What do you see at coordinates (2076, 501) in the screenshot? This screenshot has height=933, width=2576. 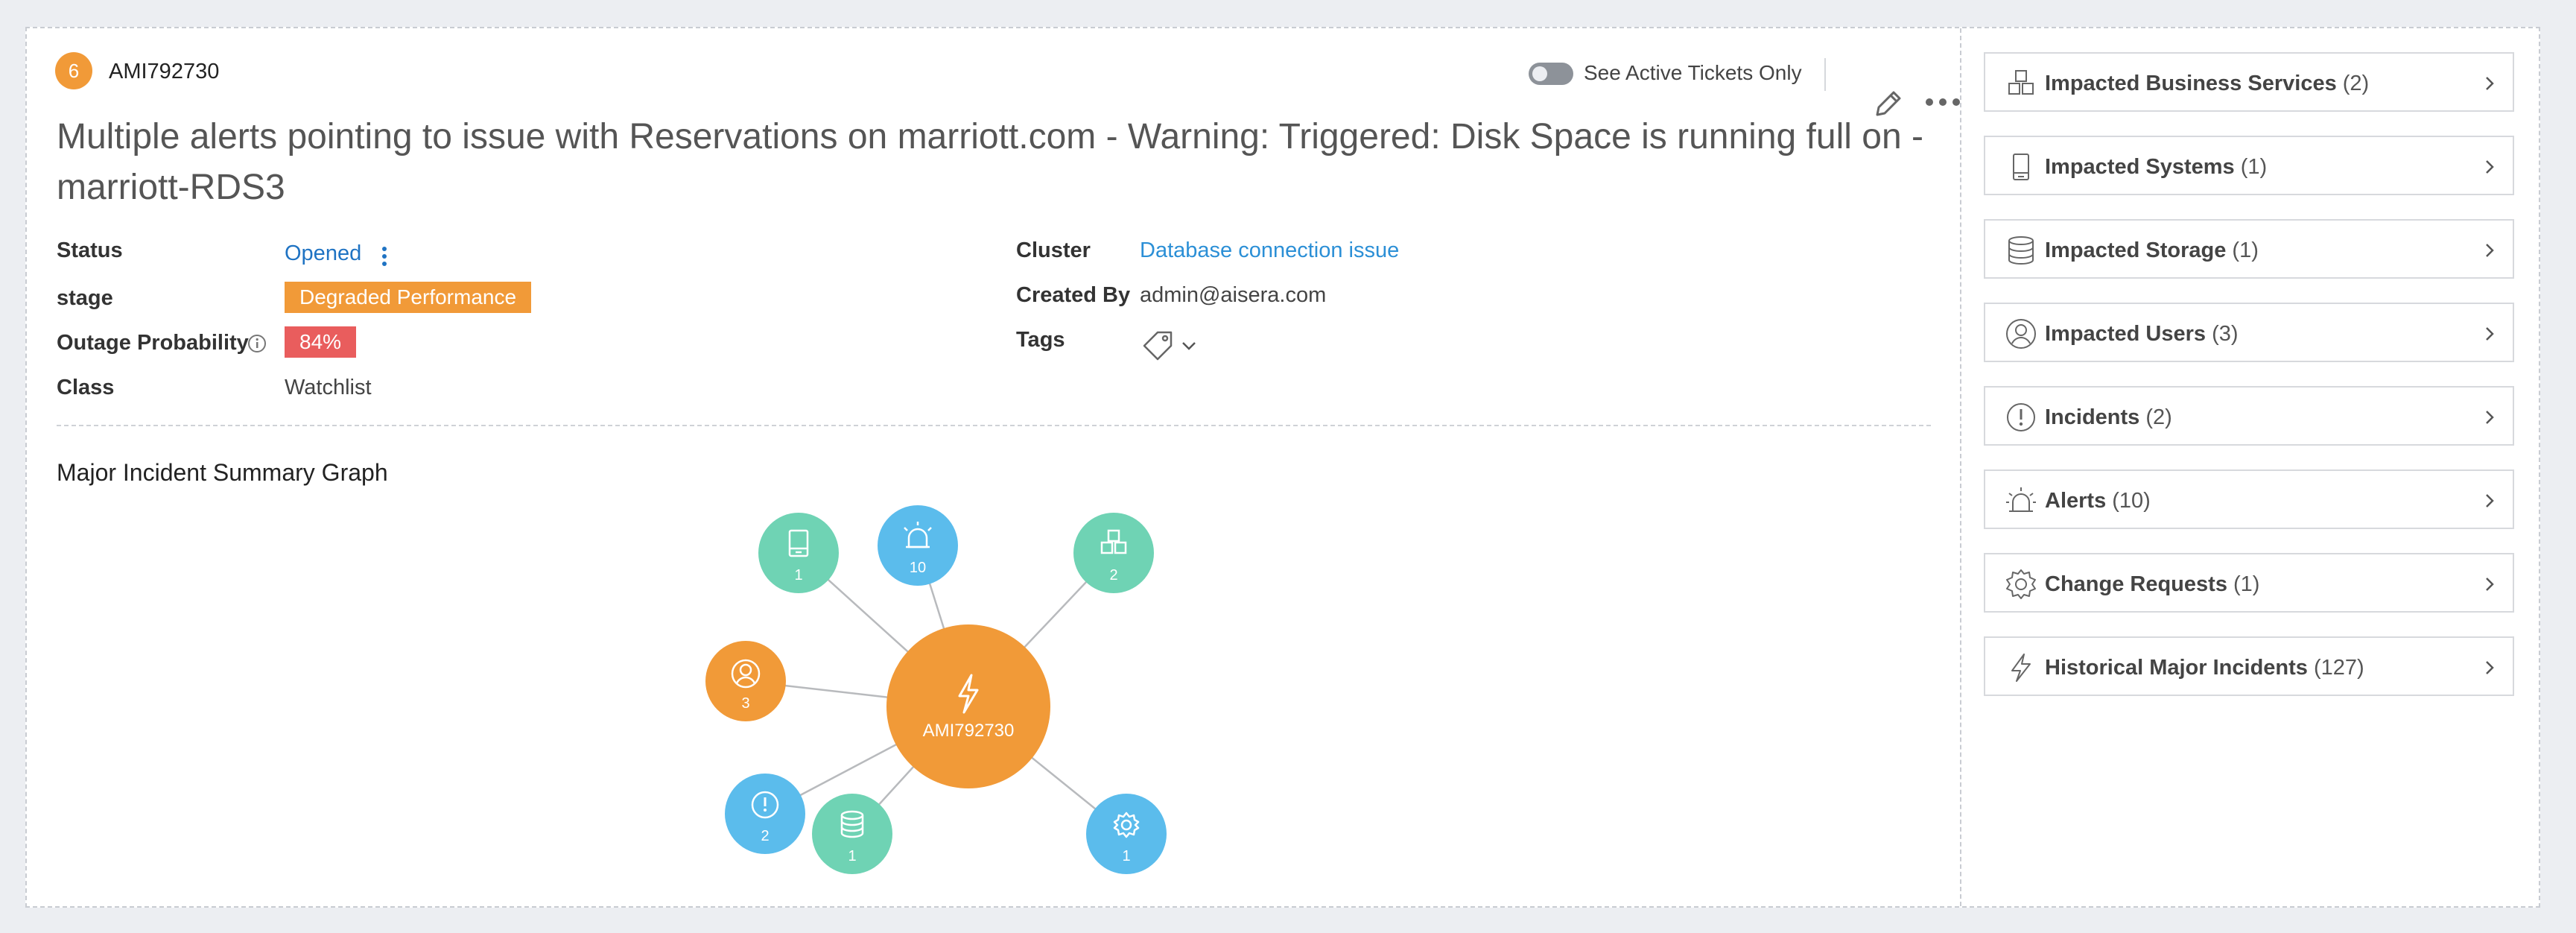 I see `sidebar-label: Alerts` at bounding box center [2076, 501].